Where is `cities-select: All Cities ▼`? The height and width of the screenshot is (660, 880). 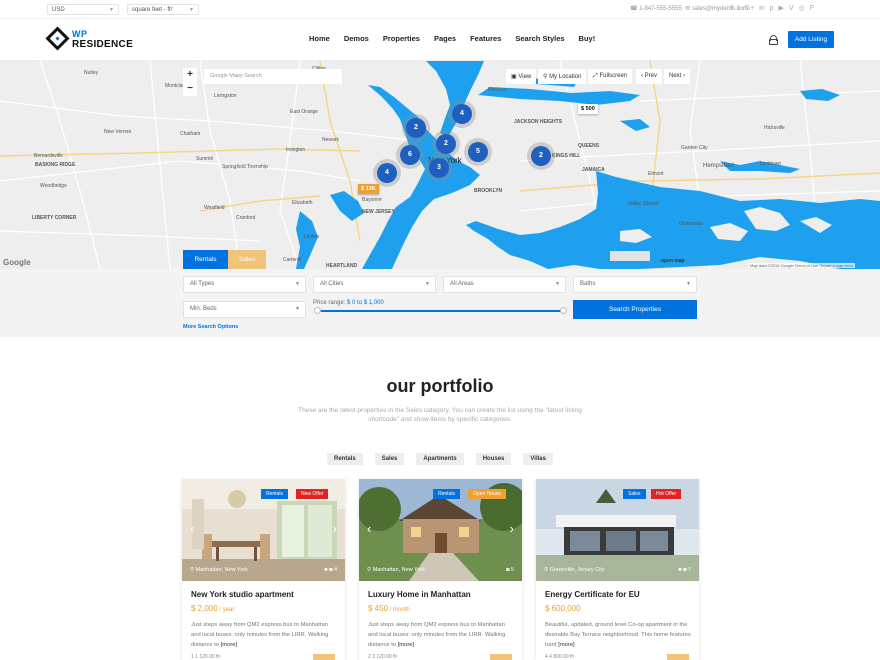
cities-select: All Cities ▼ is located at coordinates (374, 284).